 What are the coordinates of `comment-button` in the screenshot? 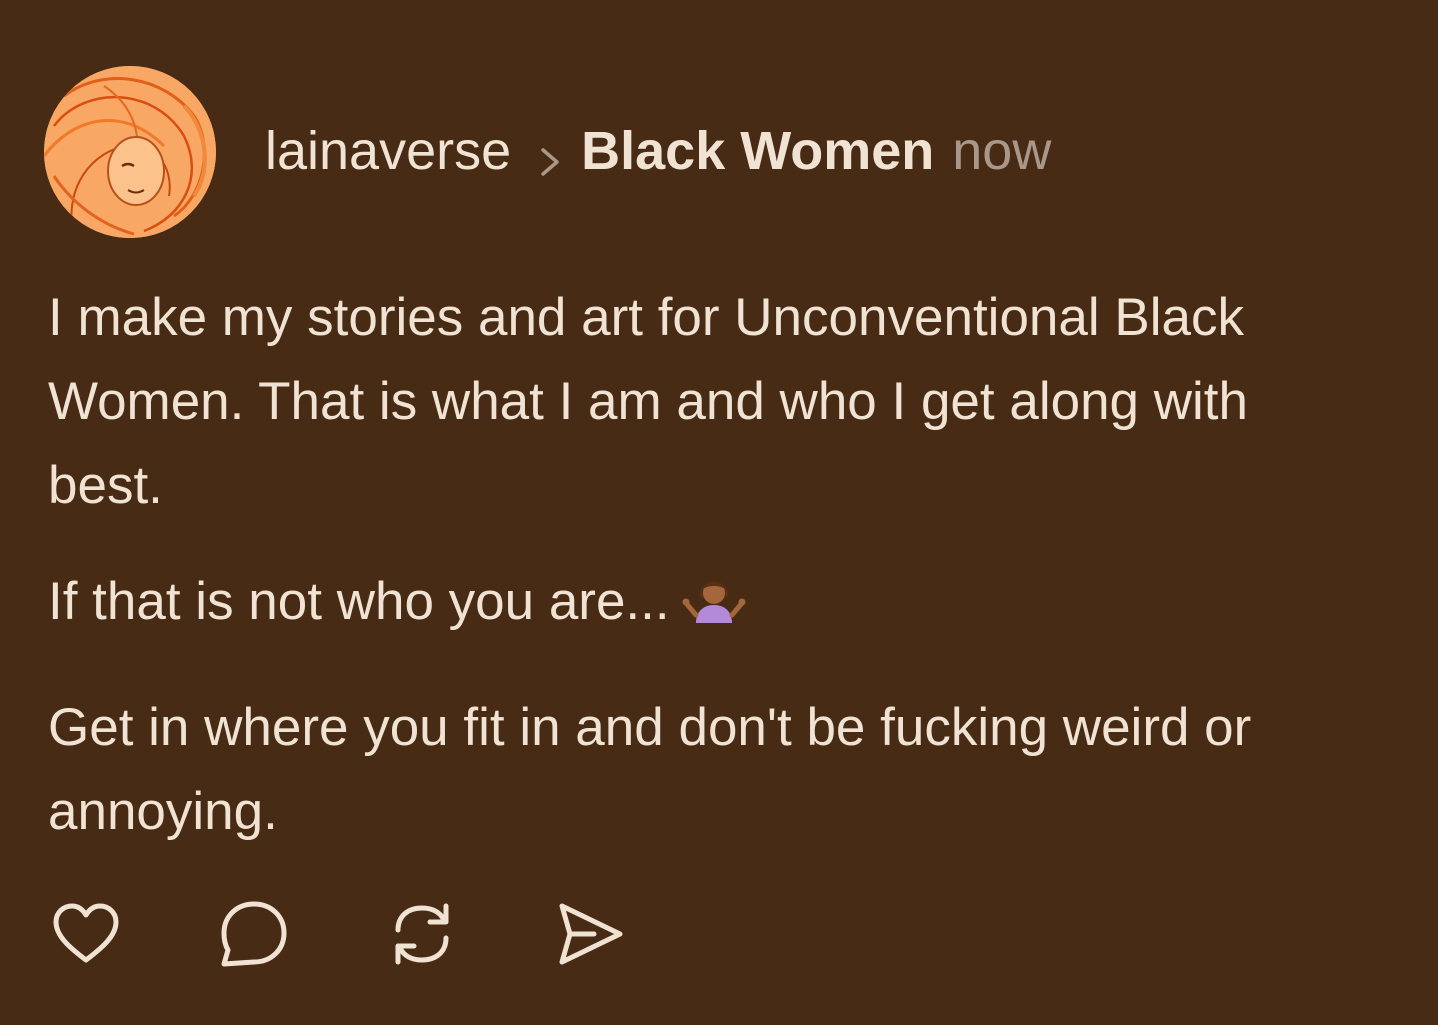 It's located at (254, 934).